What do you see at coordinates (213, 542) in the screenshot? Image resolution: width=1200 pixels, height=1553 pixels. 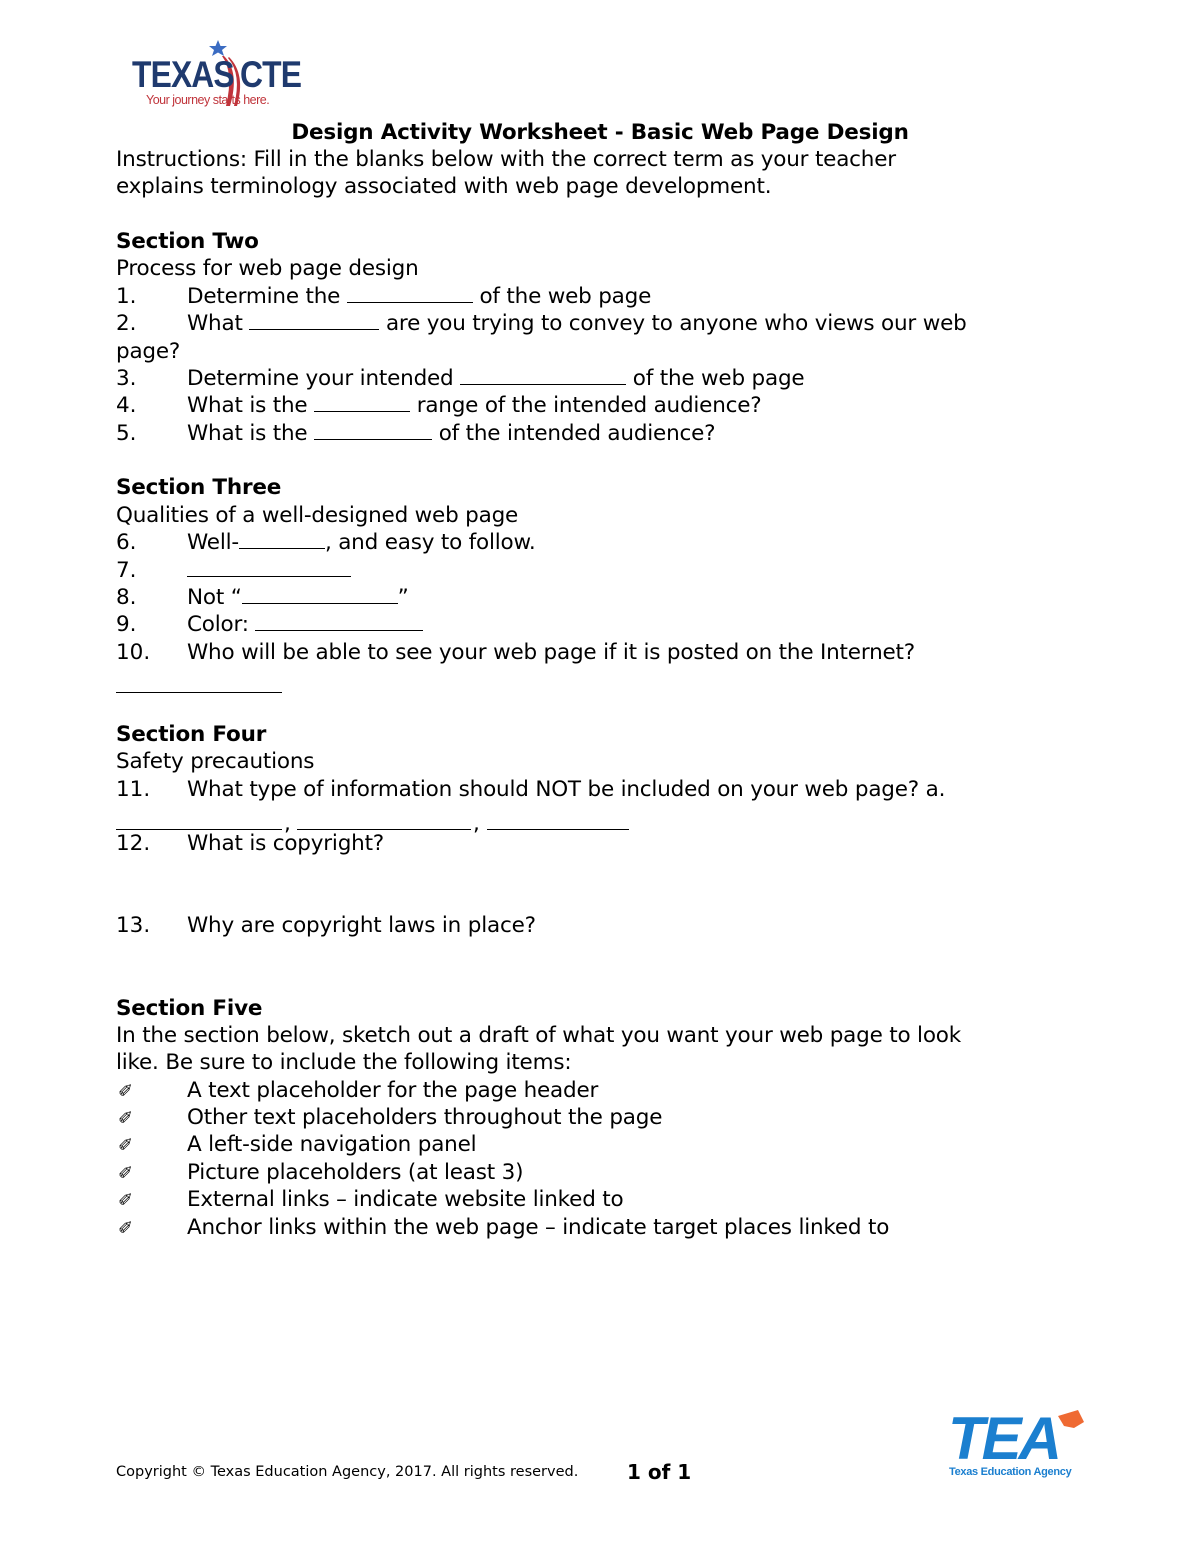 I see `question-text: Well-` at bounding box center [213, 542].